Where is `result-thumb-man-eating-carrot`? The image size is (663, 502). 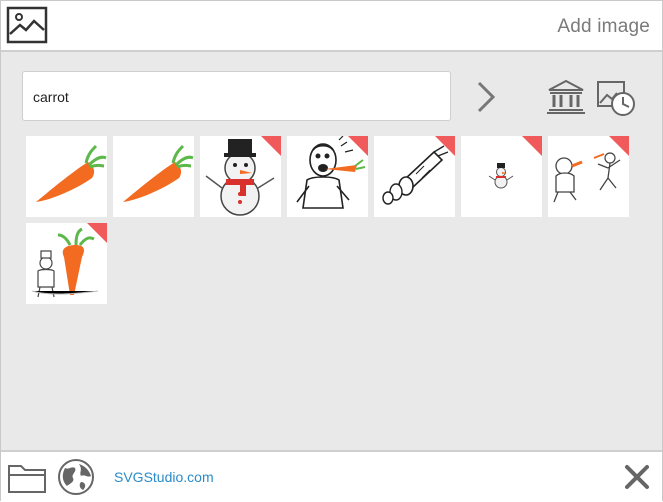 result-thumb-man-eating-carrot is located at coordinates (327, 176).